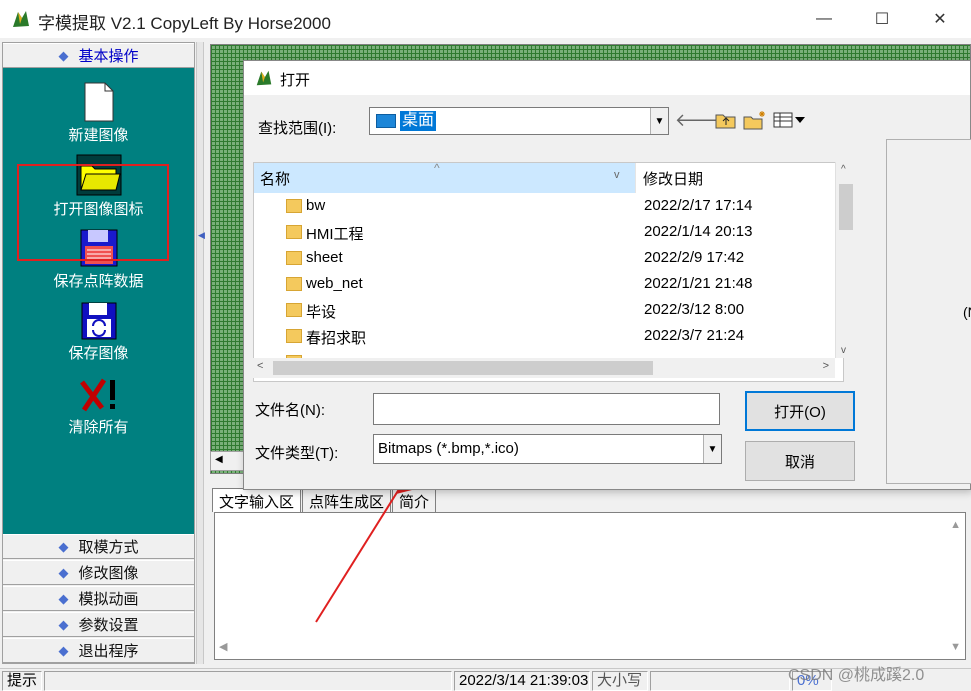 The image size is (971, 691). Describe the element at coordinates (843, 169) in the screenshot. I see `scroll-up-icon: ^` at that location.